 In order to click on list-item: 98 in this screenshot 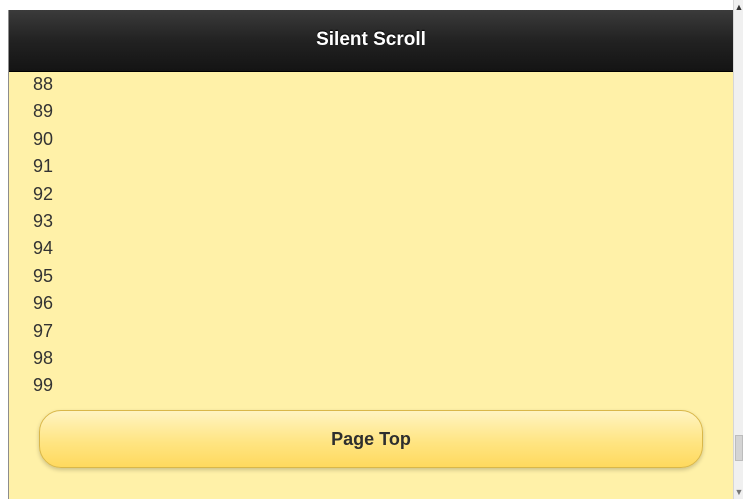, I will do `click(43, 358)`.